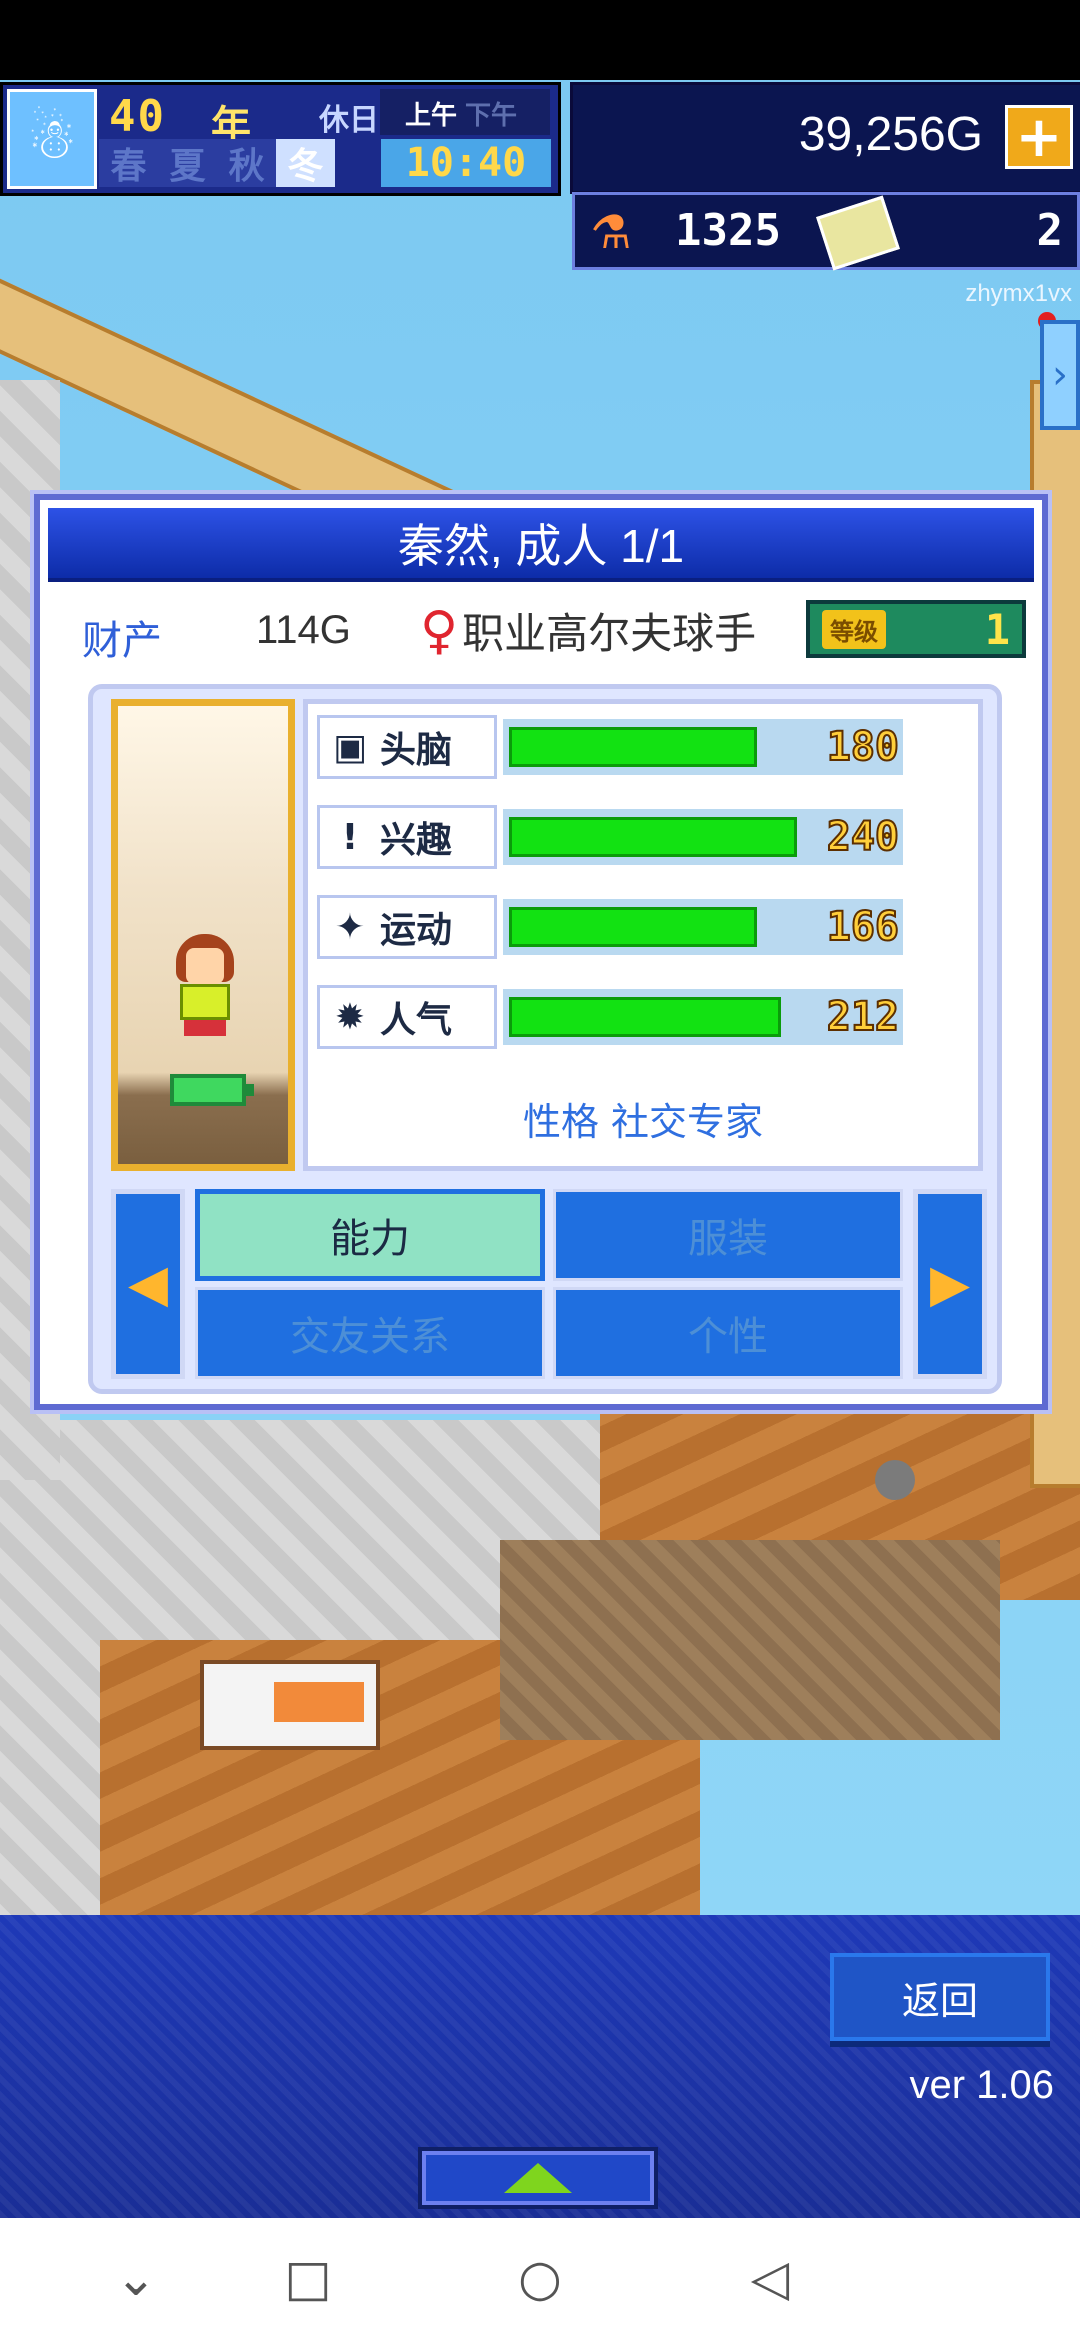 The image size is (1080, 2340). I want to click on interest-icon: !, so click(350, 837).